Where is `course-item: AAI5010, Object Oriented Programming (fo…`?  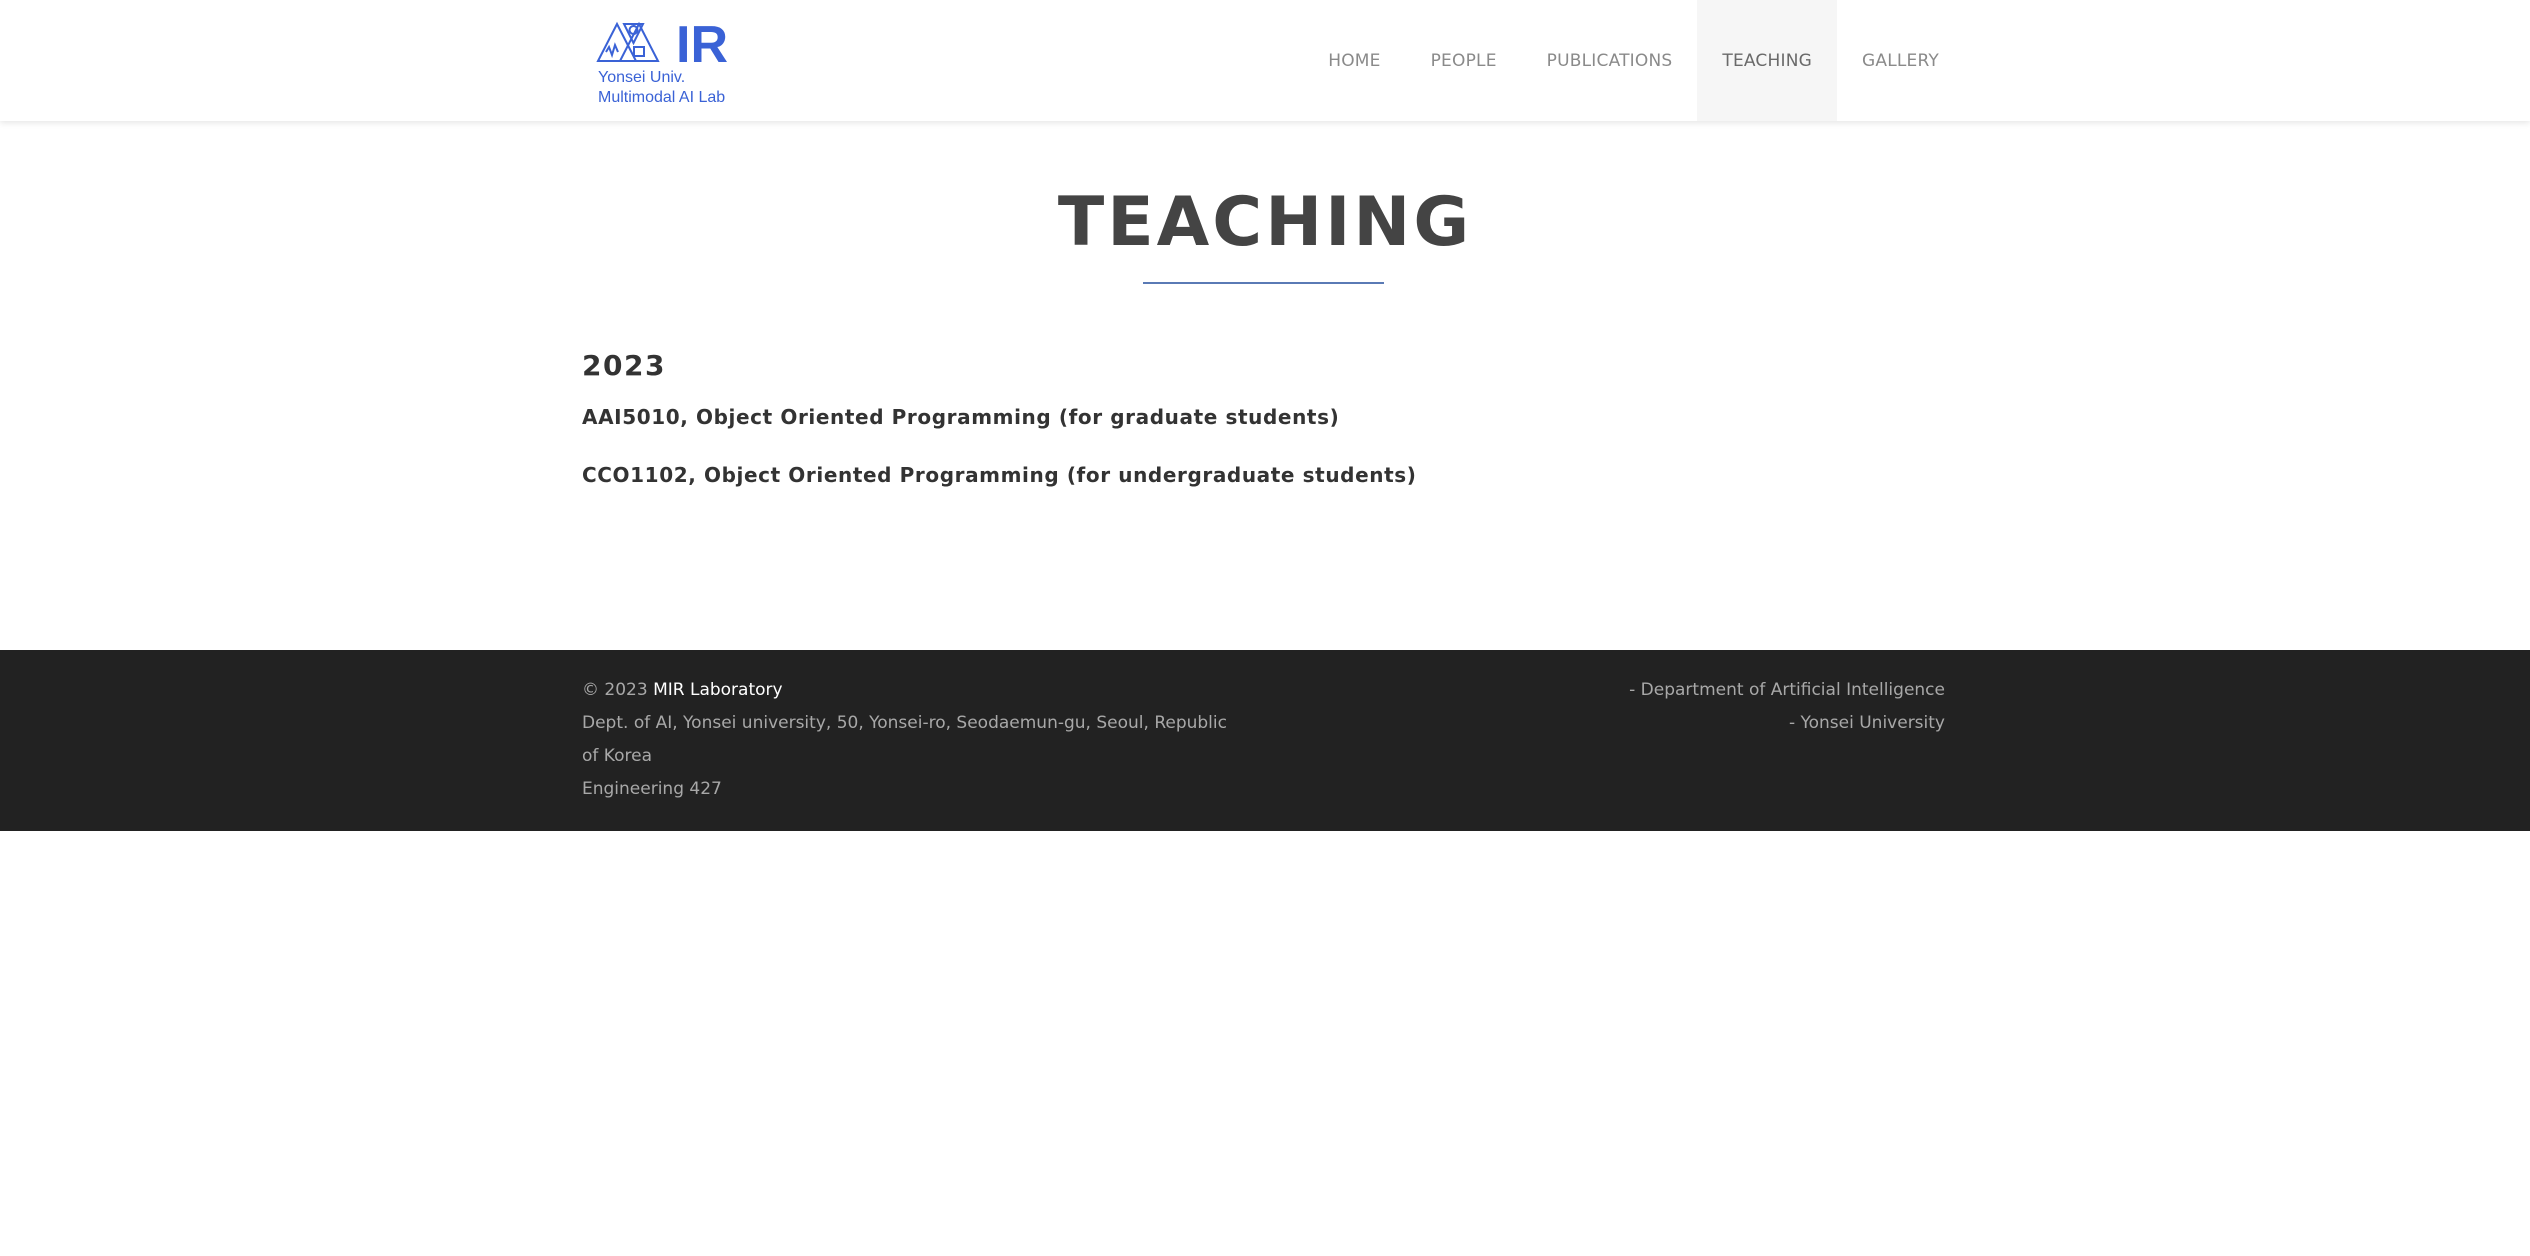 course-item: AAI5010, Object Oriented Programming (fo… is located at coordinates (961, 417).